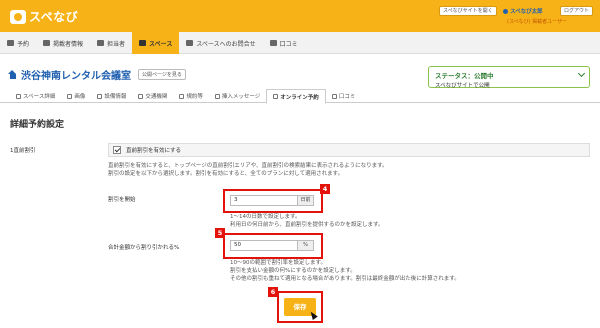 The height and width of the screenshot is (328, 600). Describe the element at coordinates (76, 76) in the screenshot. I see `page-title: 渋谷神南レンタル会議室` at that location.